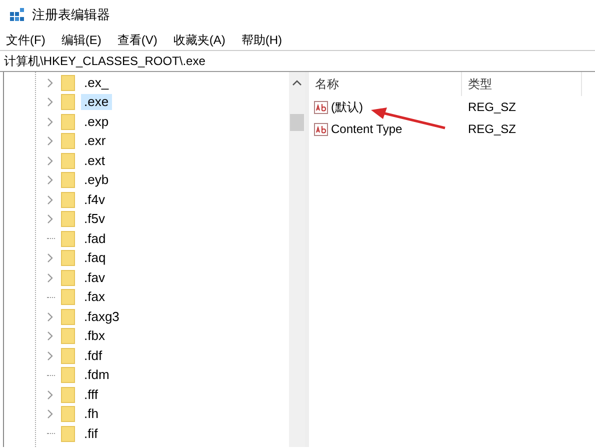 This screenshot has height=448, width=595. I want to click on menu-item: 收藏夹(A), so click(199, 40).